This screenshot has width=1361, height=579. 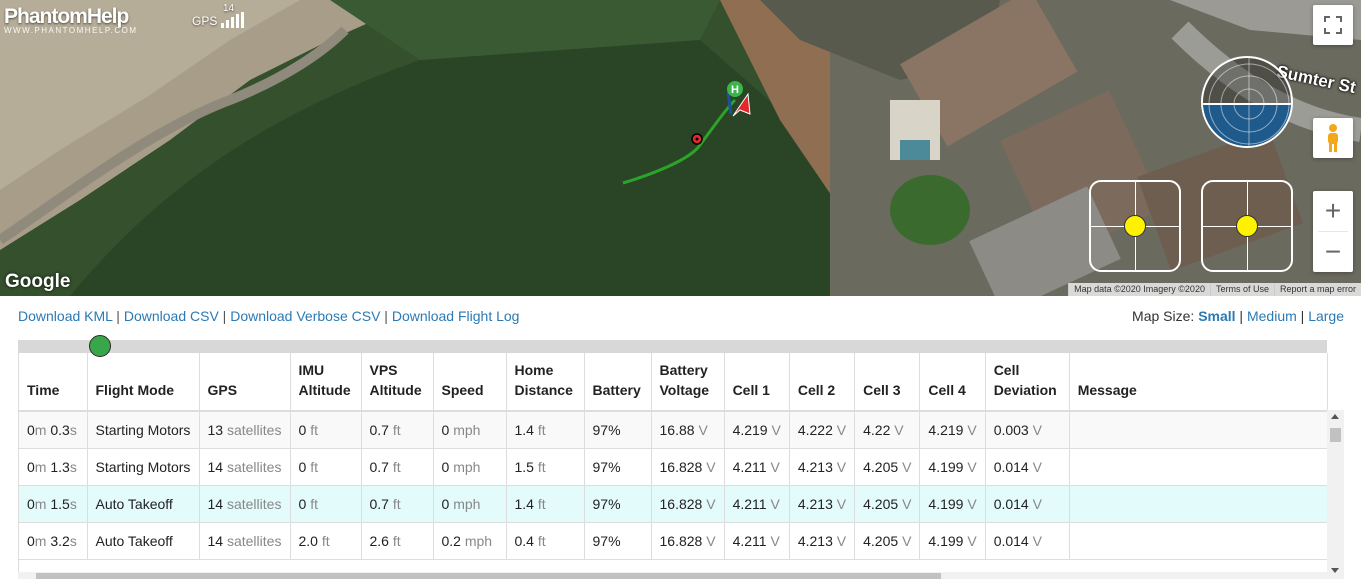 What do you see at coordinates (545, 467) in the screenshot?
I see `cell-home: 1.5 ft` at bounding box center [545, 467].